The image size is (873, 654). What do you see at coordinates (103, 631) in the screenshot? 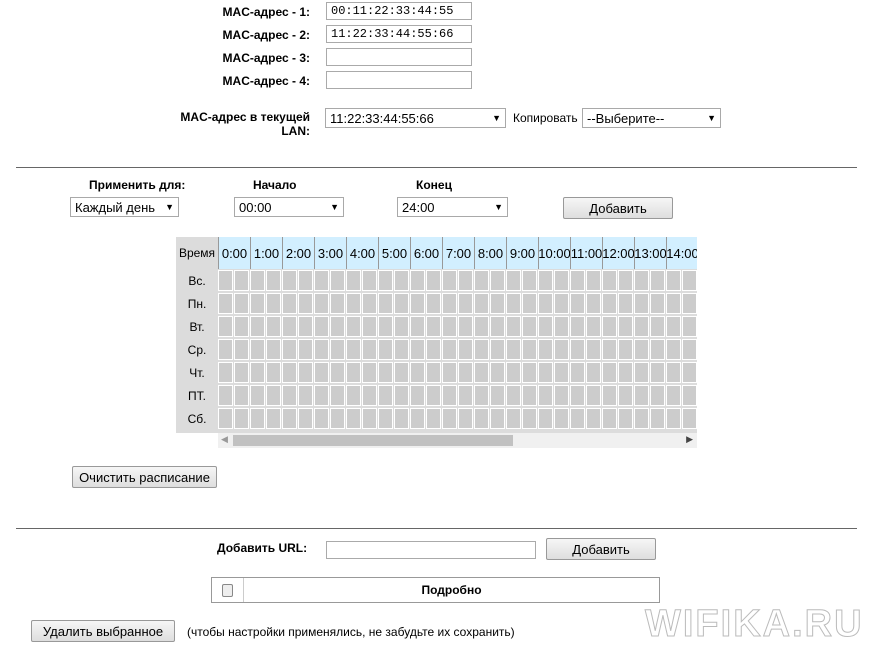
I see `delete-selected-button: Удалить выбранное` at bounding box center [103, 631].